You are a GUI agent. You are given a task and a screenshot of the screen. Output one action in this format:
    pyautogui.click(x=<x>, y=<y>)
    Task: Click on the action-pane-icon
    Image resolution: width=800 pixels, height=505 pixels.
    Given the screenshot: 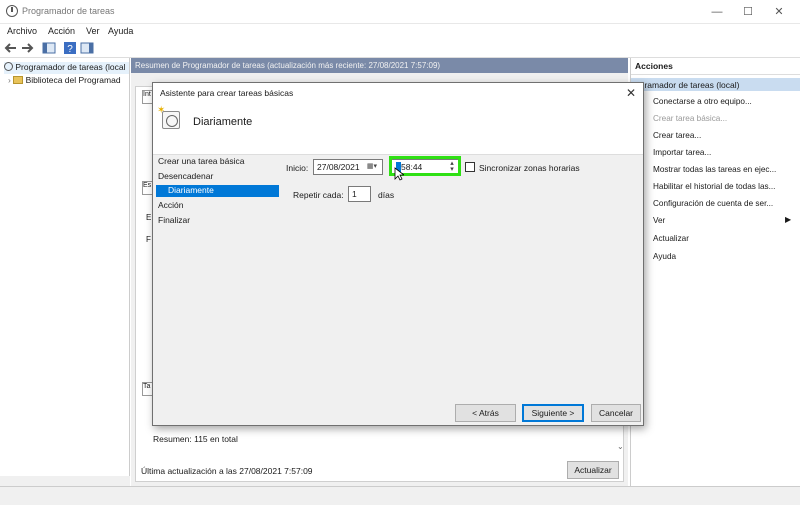 What is the action you would take?
    pyautogui.click(x=87, y=48)
    